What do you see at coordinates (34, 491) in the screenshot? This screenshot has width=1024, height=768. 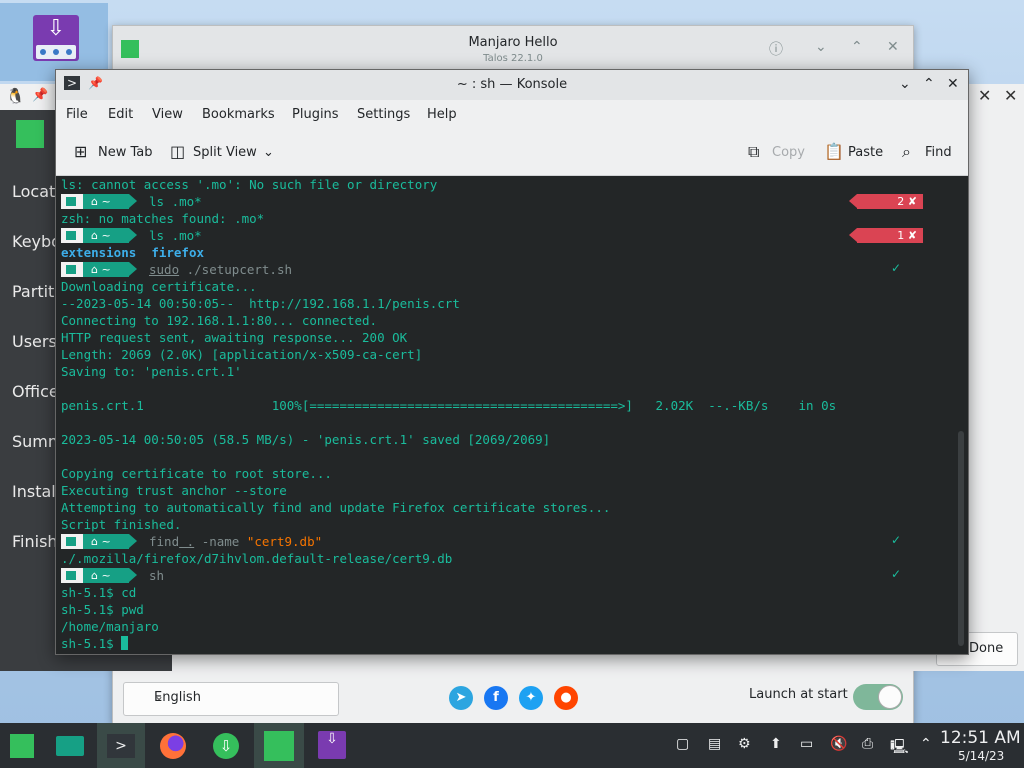 I see `sidebar-item-install: Instal` at bounding box center [34, 491].